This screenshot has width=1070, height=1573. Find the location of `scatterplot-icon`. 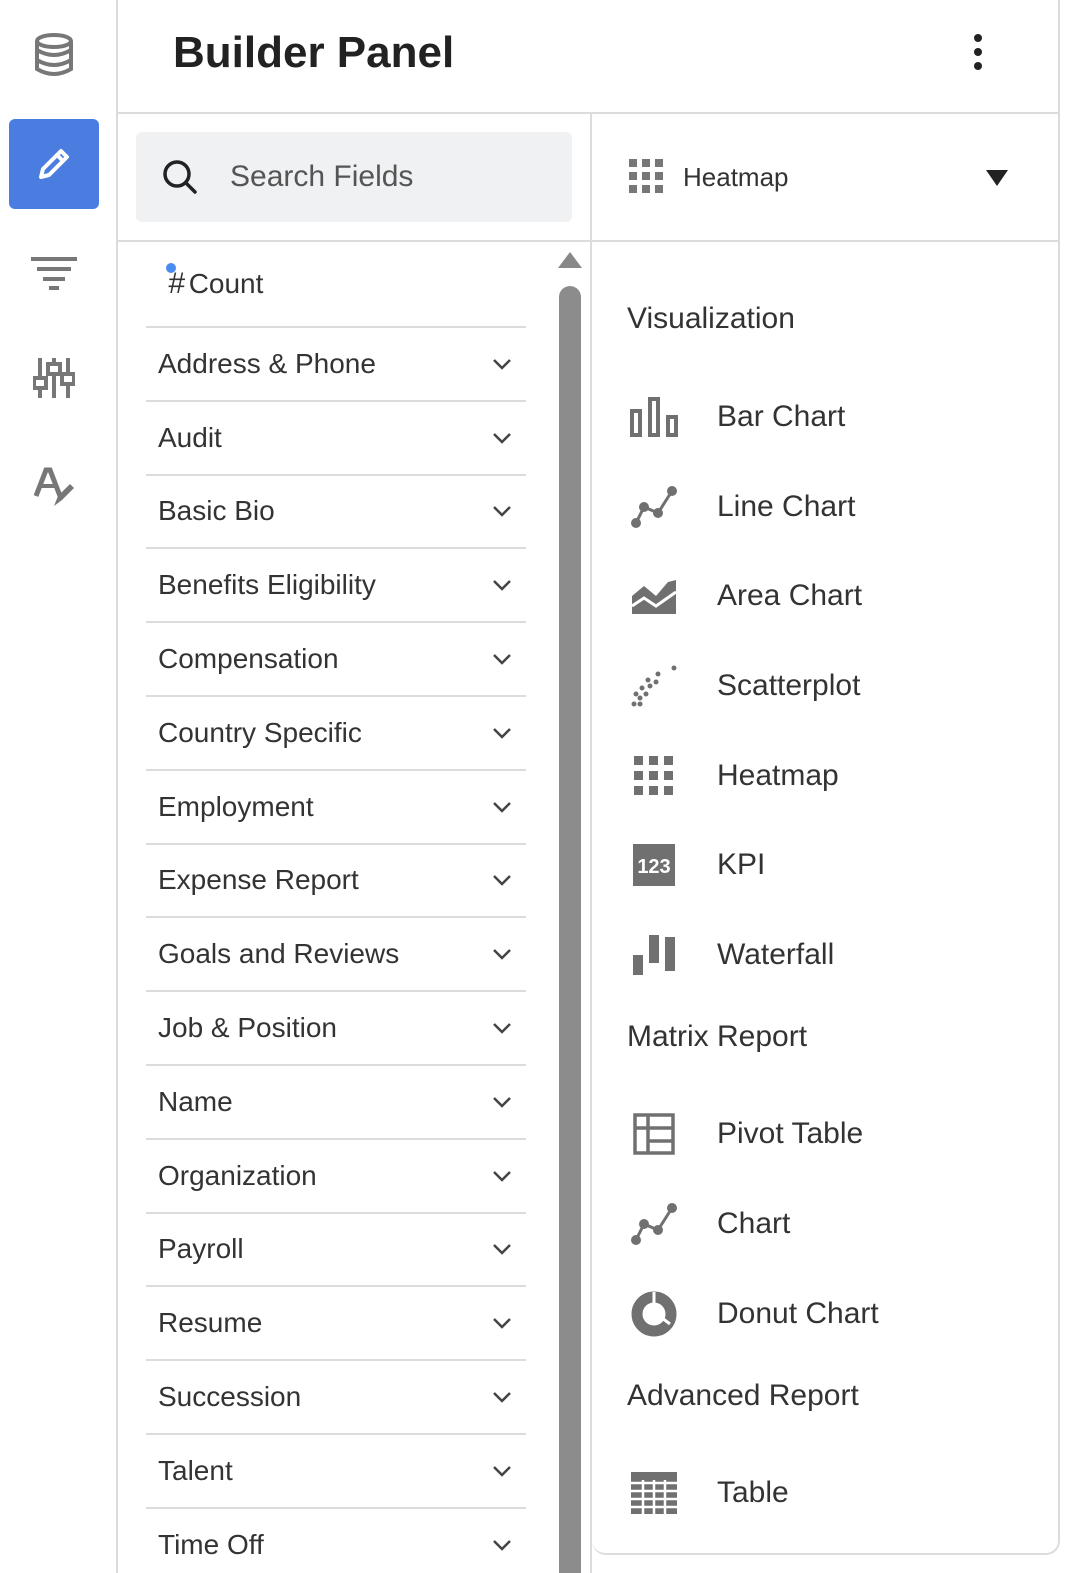

scatterplot-icon is located at coordinates (654, 686).